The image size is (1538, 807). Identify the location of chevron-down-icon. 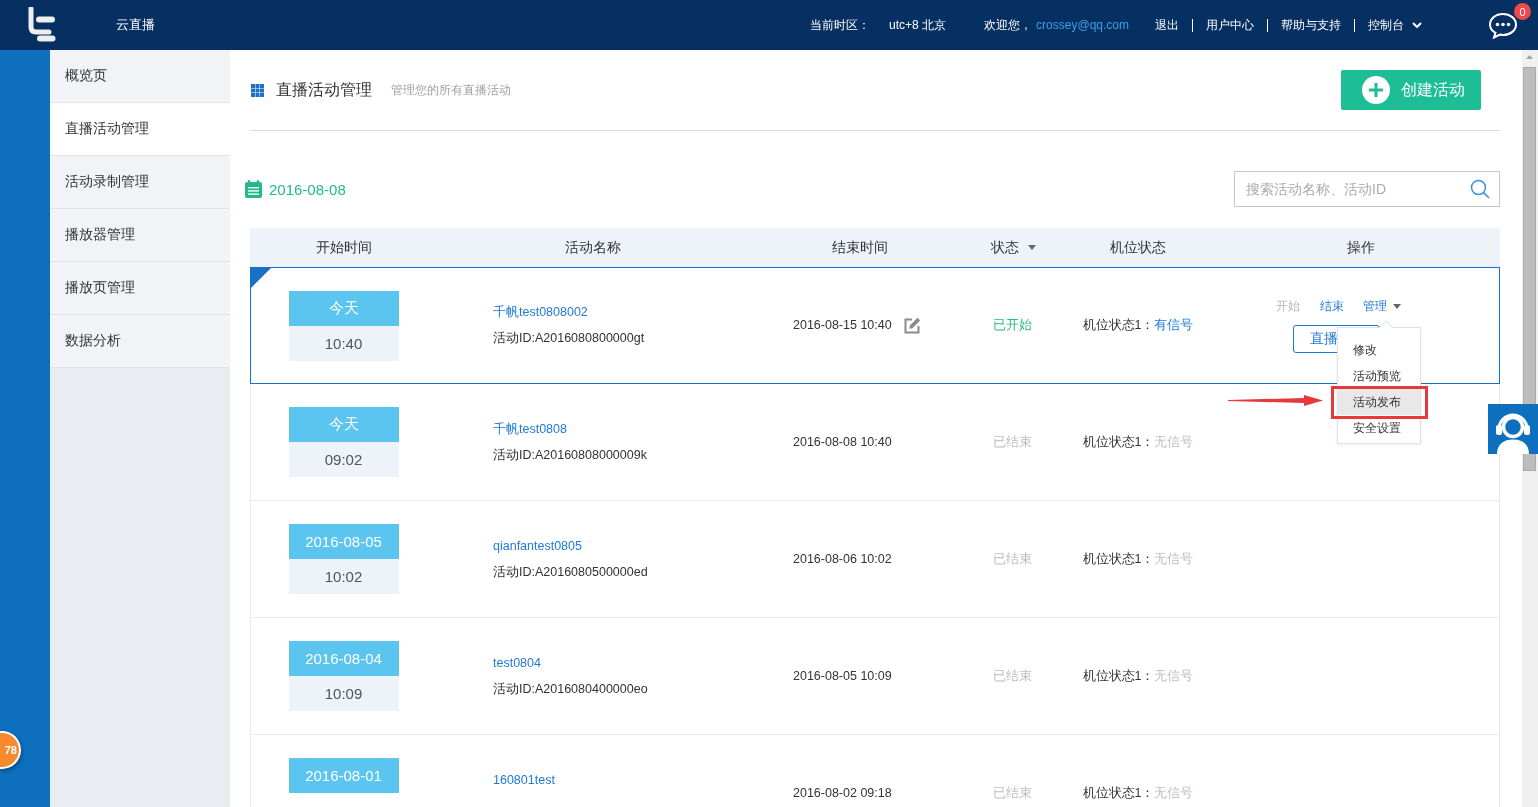
(1417, 25).